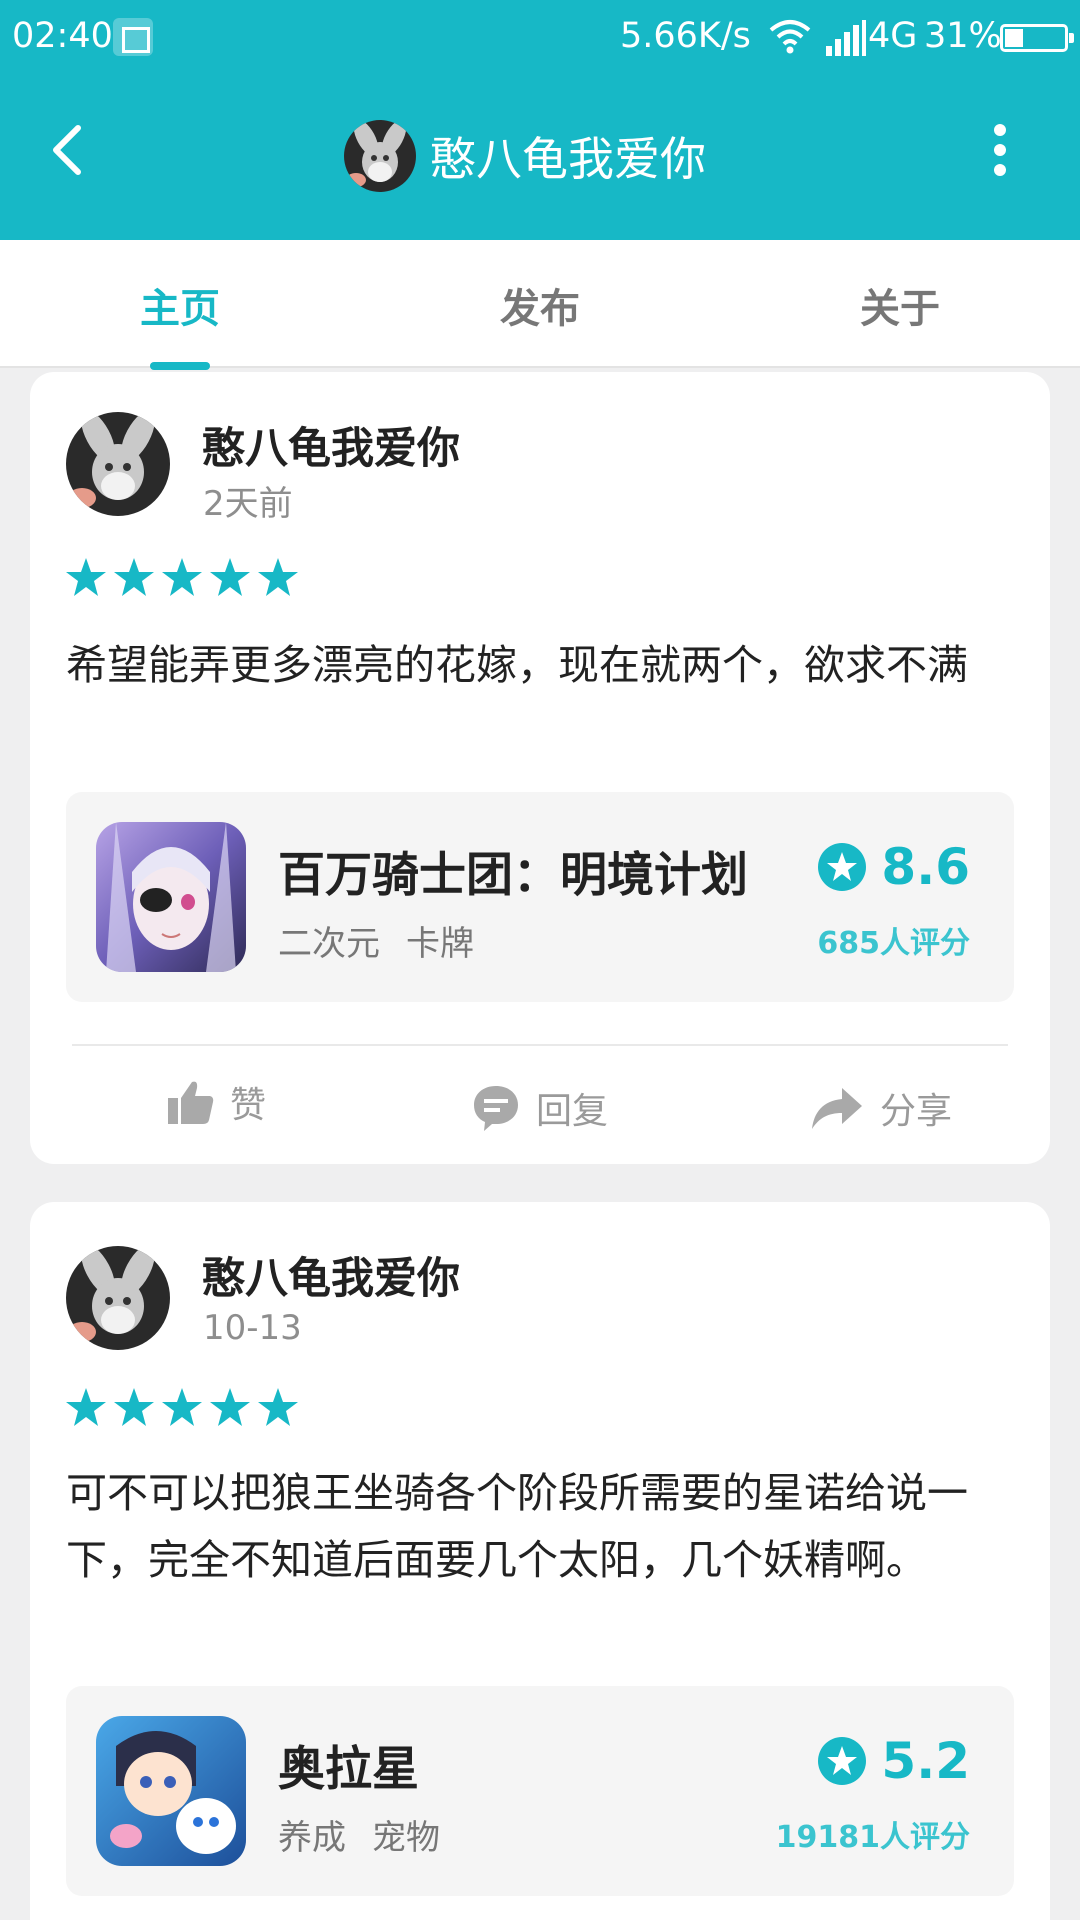 The width and height of the screenshot is (1080, 1920). Describe the element at coordinates (572, 1111) in the screenshot. I see `reply-label: 回复` at that location.